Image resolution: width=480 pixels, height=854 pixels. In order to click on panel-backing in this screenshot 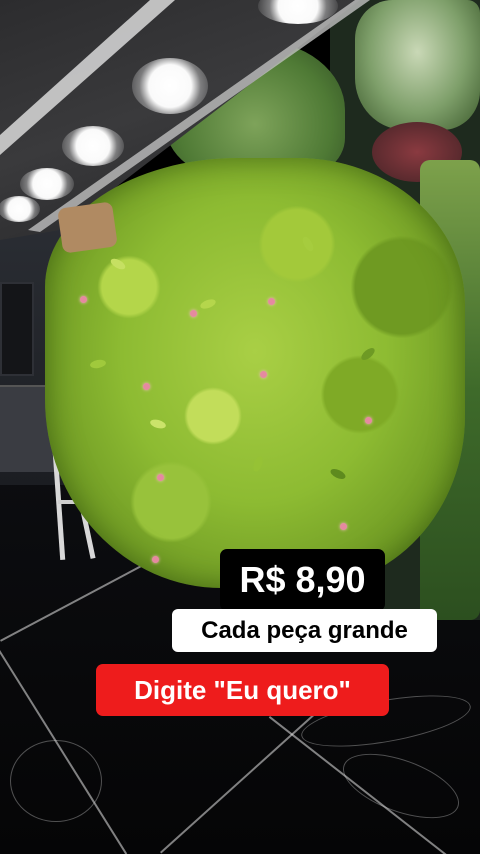, I will do `click(87, 227)`.